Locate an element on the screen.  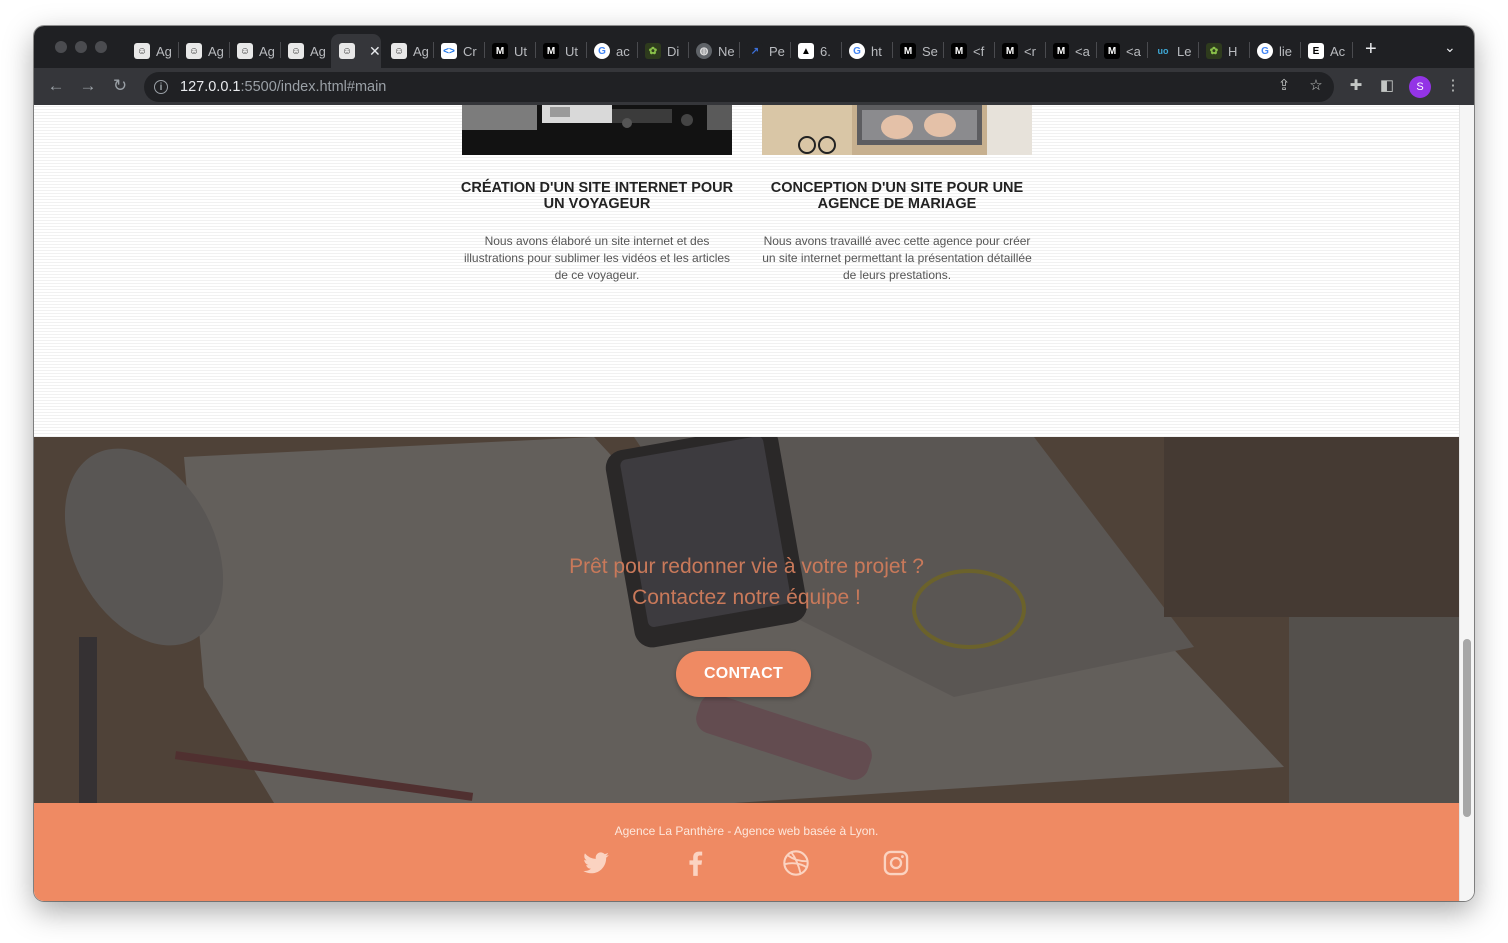
tab-label: Se is located at coordinates (930, 51).